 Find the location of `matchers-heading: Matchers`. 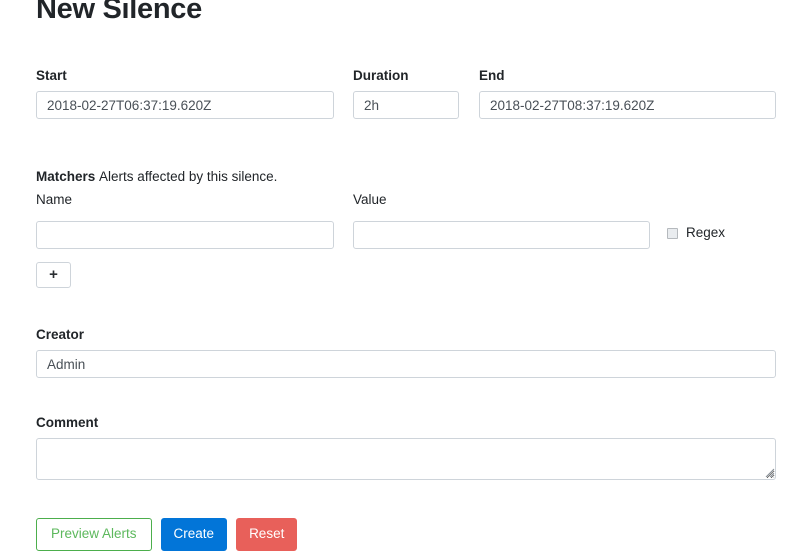

matchers-heading: Matchers is located at coordinates (66, 176).